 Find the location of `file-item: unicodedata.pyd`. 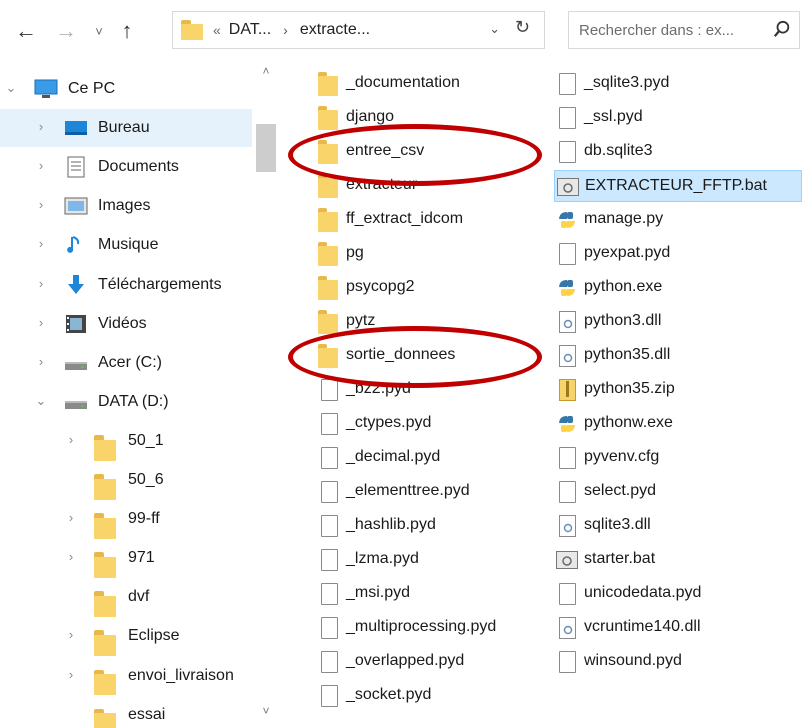

file-item: unicodedata.pyd is located at coordinates (678, 594).